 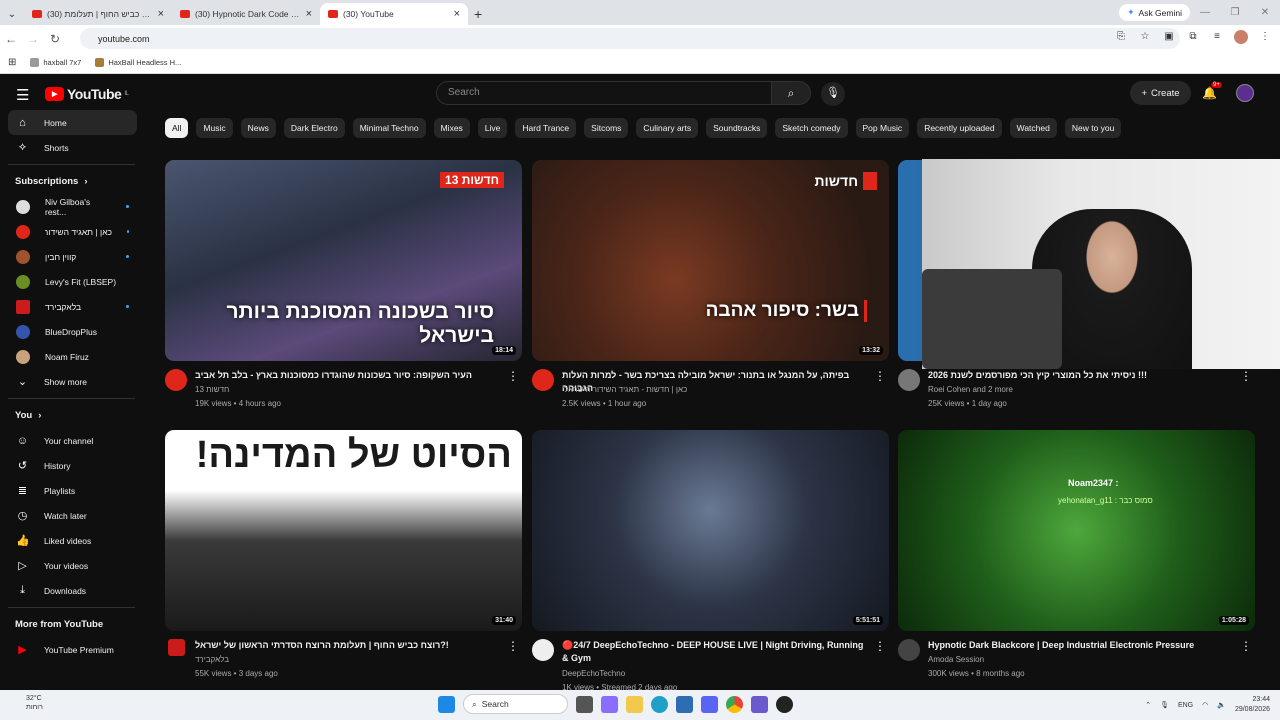 I want to click on chip: Dark Electro, so click(x=314, y=128).